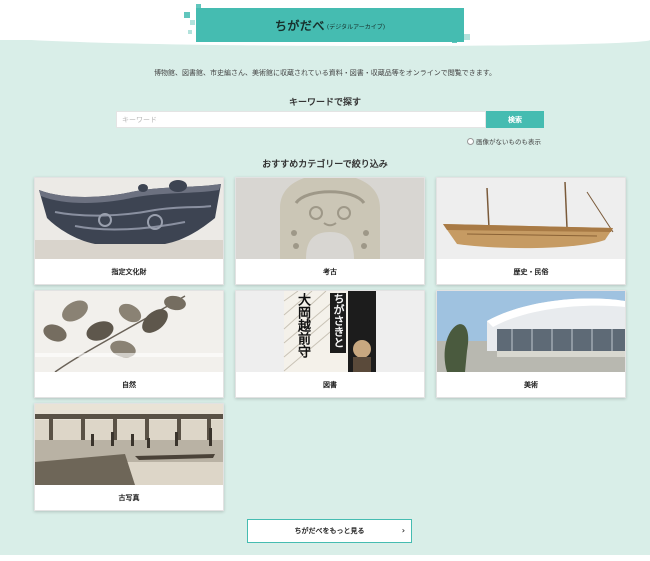  I want to click on search-input, so click(301, 119).